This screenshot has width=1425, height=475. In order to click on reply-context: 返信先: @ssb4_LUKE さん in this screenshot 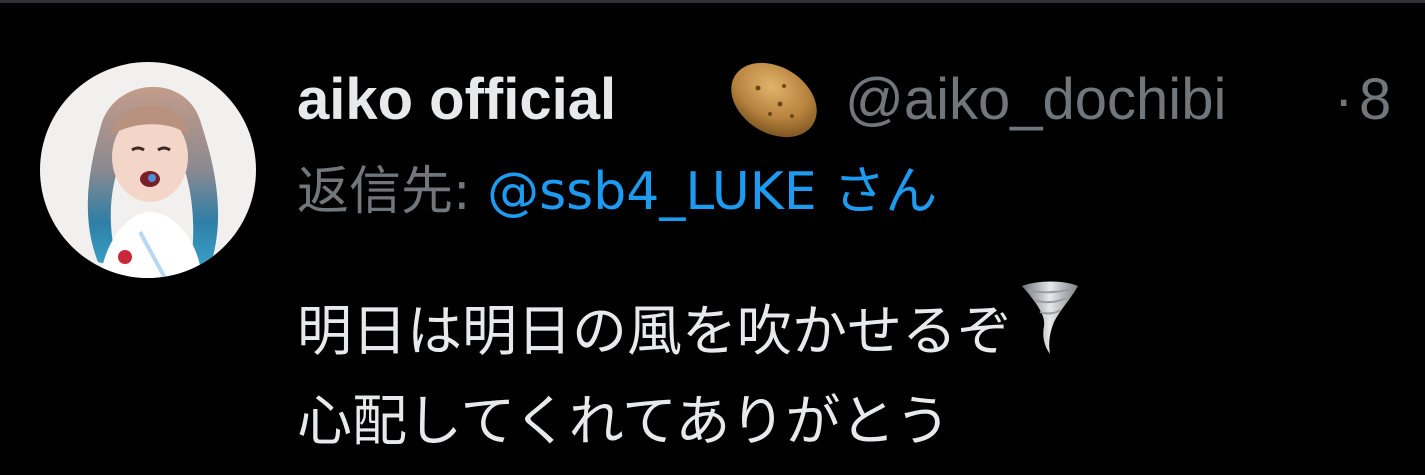, I will do `click(617, 192)`.